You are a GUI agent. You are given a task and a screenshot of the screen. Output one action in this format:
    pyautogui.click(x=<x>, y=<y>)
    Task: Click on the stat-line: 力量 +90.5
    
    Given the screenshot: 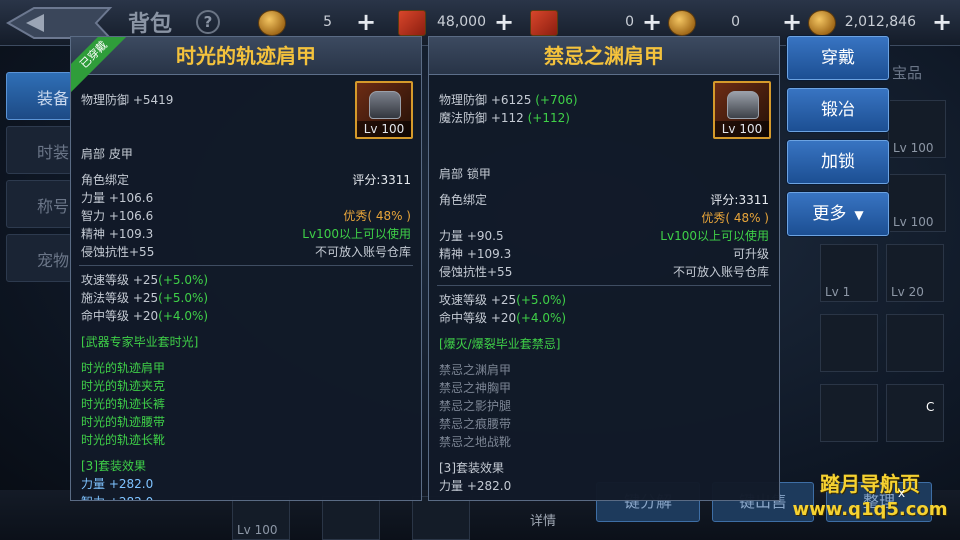 What is the action you would take?
    pyautogui.click(x=471, y=236)
    